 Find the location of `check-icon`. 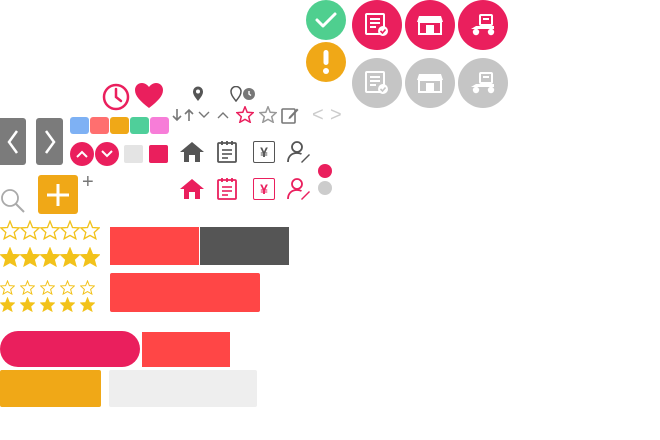

check-icon is located at coordinates (326, 20).